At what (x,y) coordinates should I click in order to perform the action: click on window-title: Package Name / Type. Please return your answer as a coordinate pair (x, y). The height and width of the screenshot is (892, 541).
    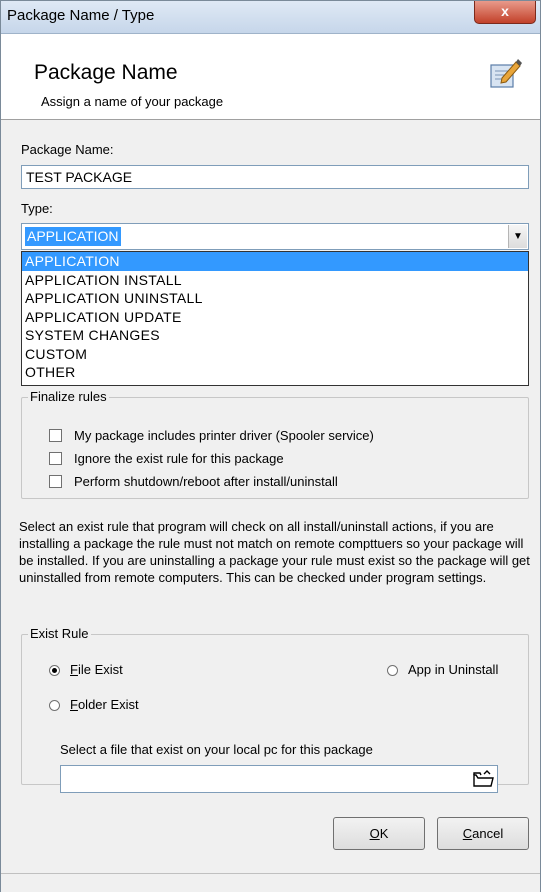
    Looking at the image, I should click on (81, 15).